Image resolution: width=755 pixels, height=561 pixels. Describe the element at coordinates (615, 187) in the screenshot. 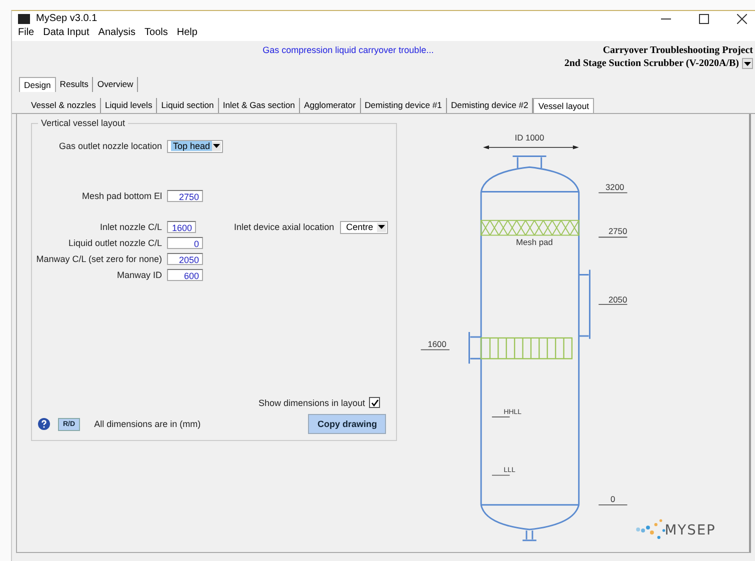

I see `elevation-label: 3200` at that location.